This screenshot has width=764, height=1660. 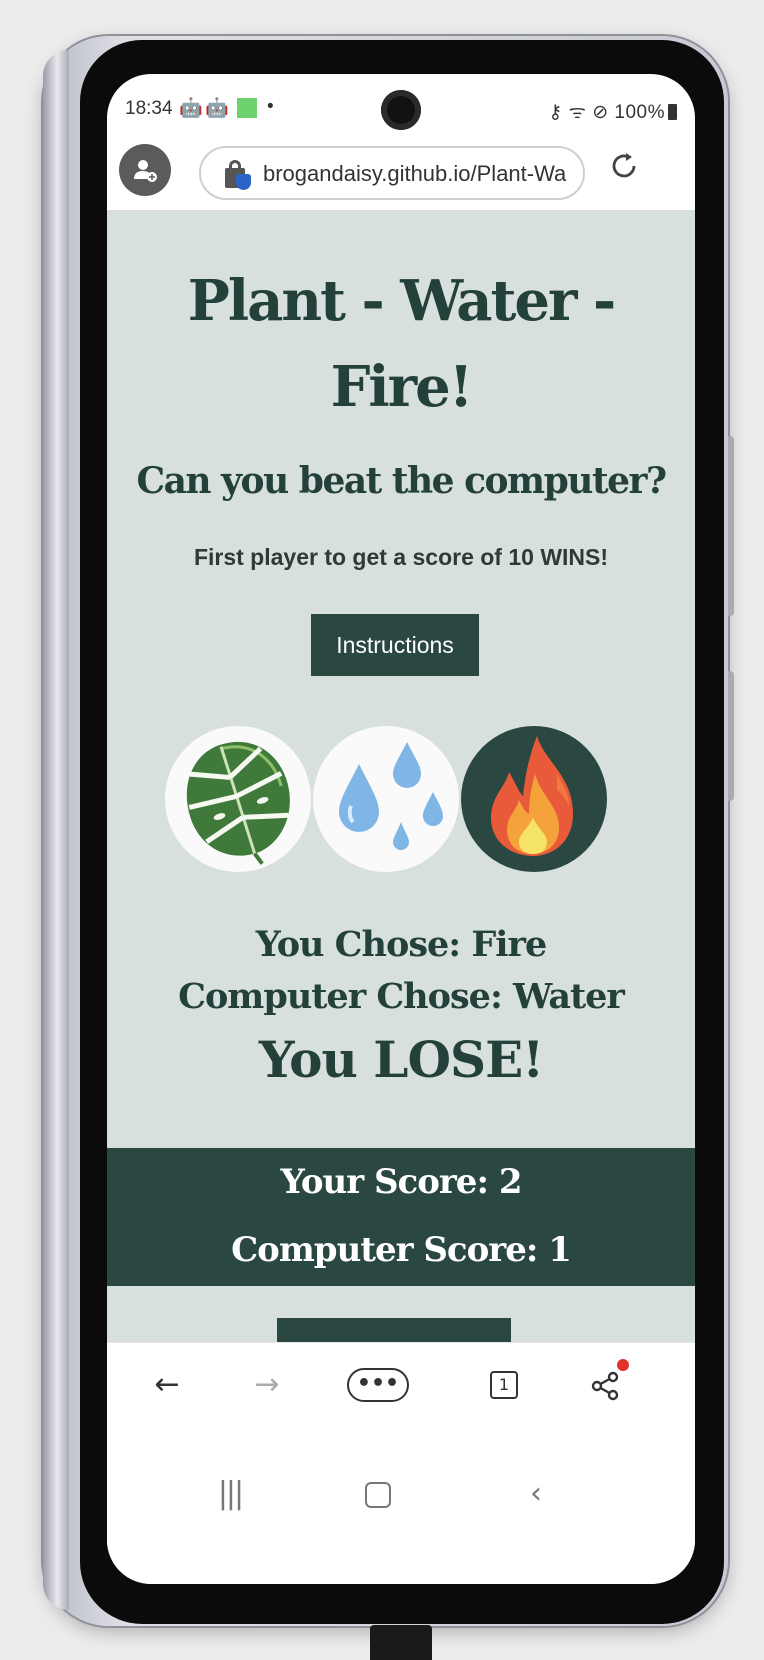 What do you see at coordinates (238, 803) in the screenshot?
I see `monstera-leaf-icon` at bounding box center [238, 803].